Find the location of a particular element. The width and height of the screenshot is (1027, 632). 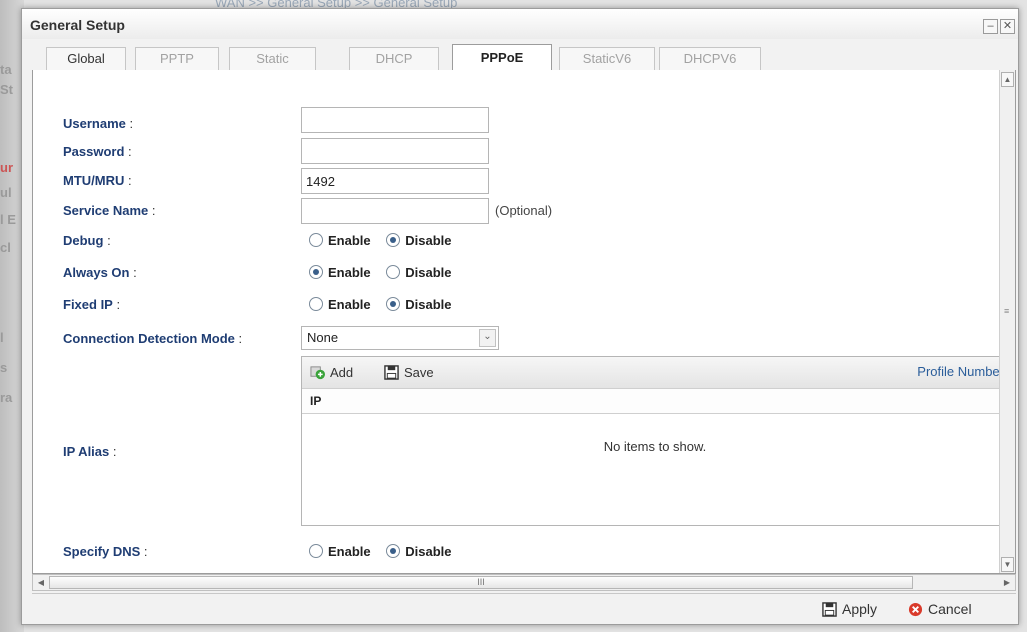

specify-dns-radio-group: Enable Disable is located at coordinates (386, 551).